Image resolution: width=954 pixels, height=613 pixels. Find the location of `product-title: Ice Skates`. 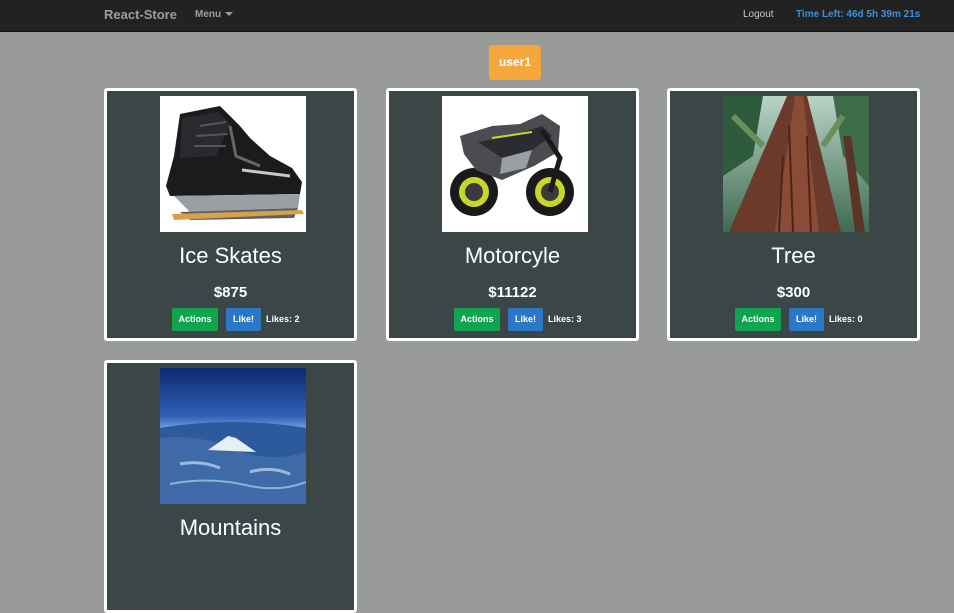

product-title: Ice Skates is located at coordinates (230, 255).